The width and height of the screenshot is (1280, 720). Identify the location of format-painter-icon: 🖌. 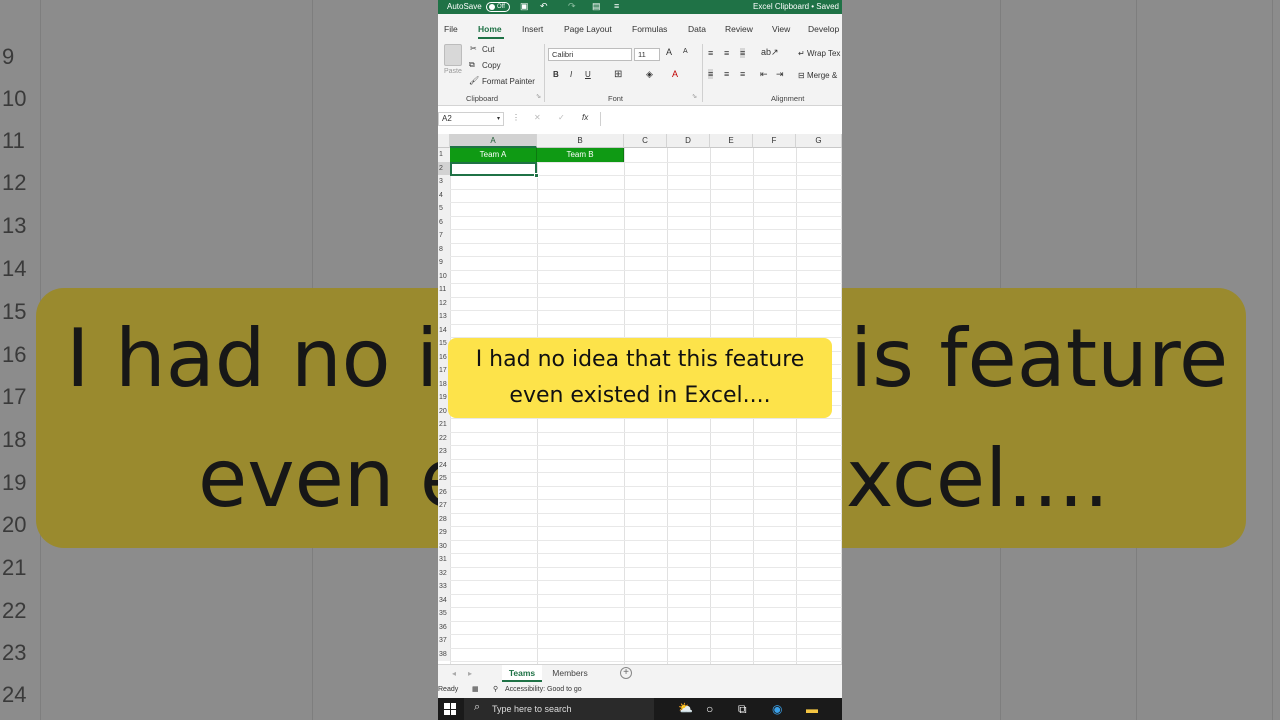
(474, 80).